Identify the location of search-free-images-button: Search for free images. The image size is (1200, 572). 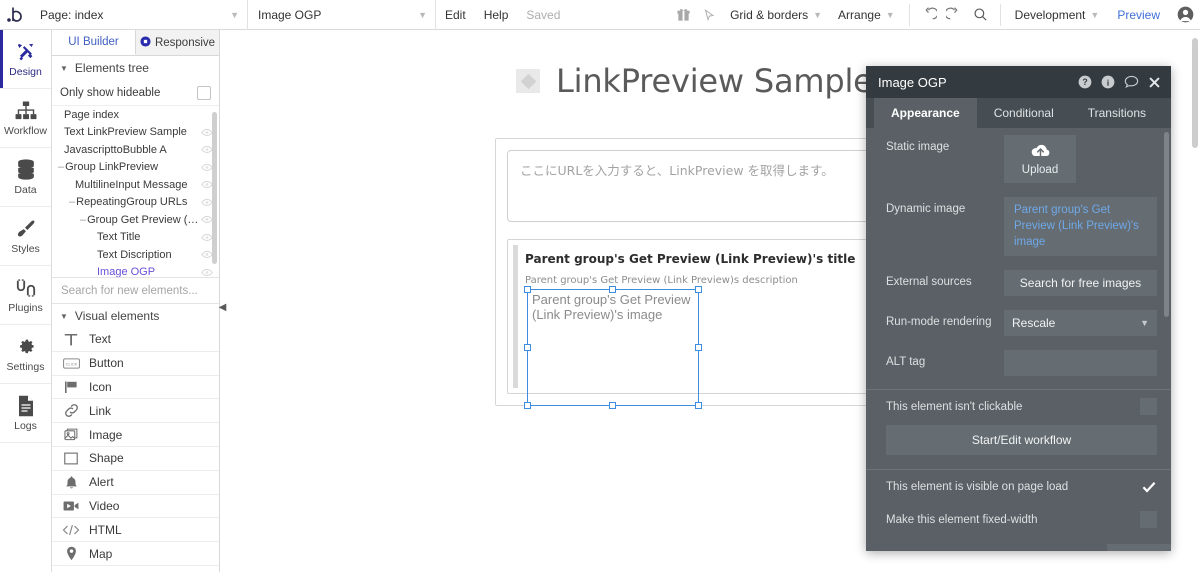
(1080, 283).